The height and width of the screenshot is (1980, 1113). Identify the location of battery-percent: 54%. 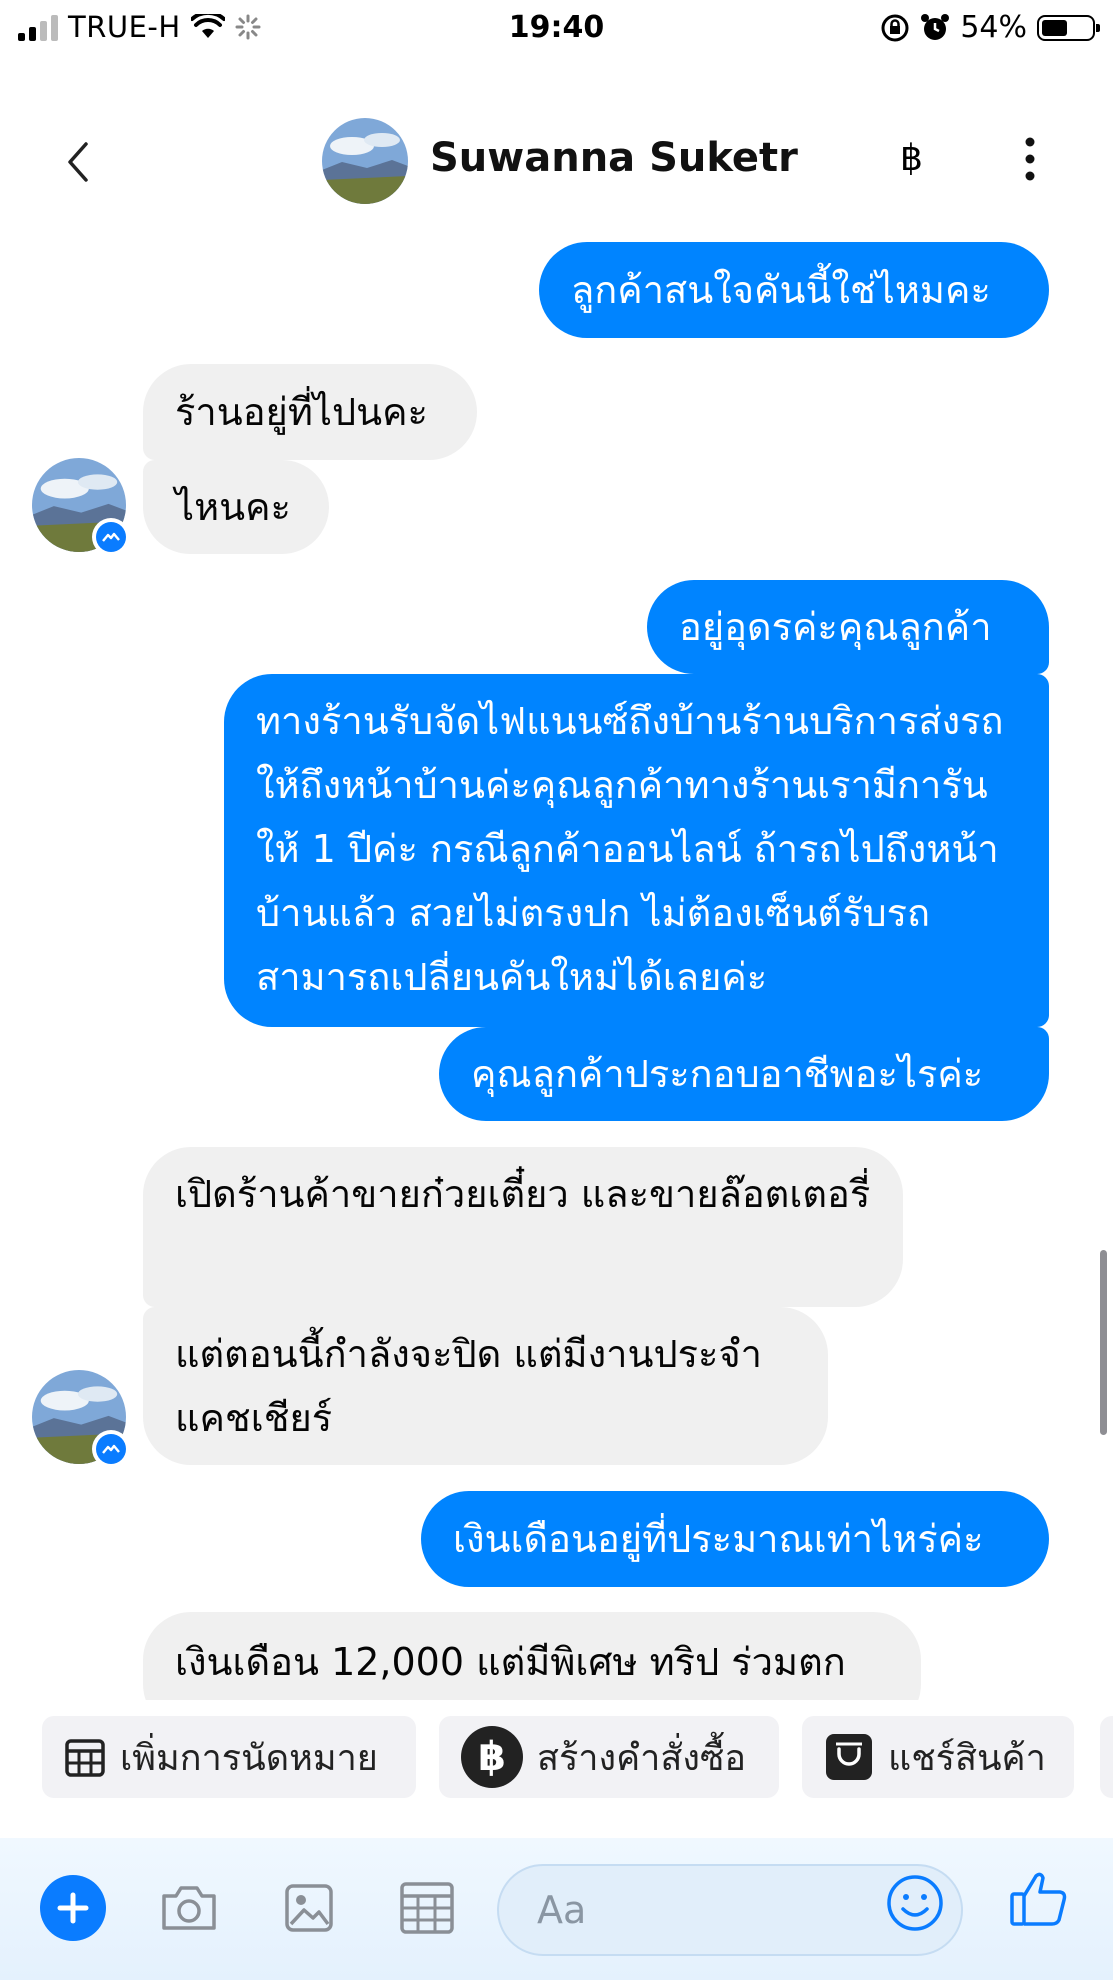
(993, 27).